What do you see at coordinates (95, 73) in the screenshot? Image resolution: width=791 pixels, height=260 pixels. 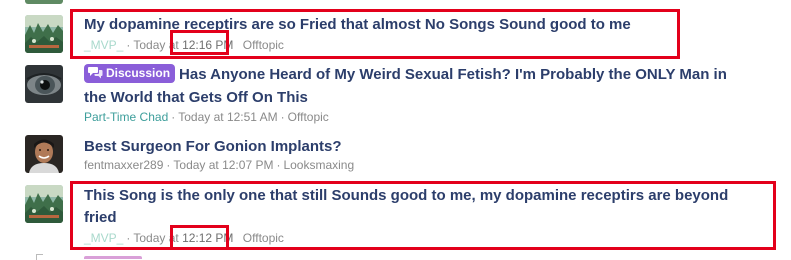 I see `chat-bubbles-icon` at bounding box center [95, 73].